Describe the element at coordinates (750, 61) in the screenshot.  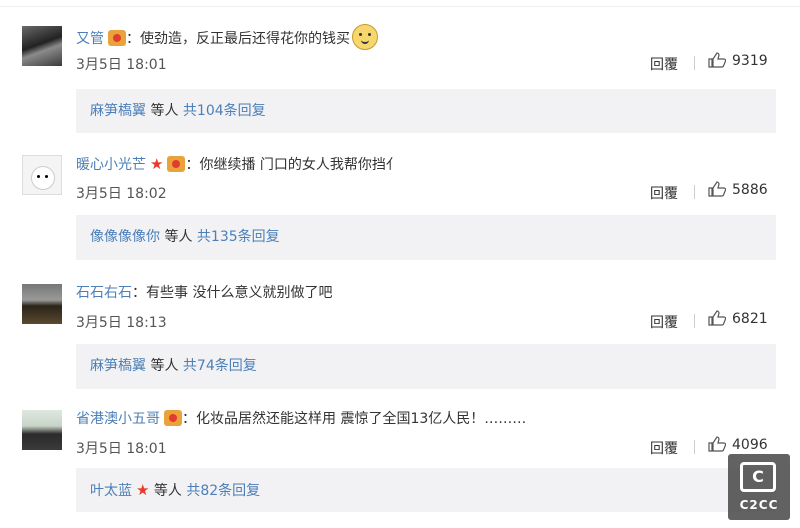
I see `like-count: 9319` at that location.